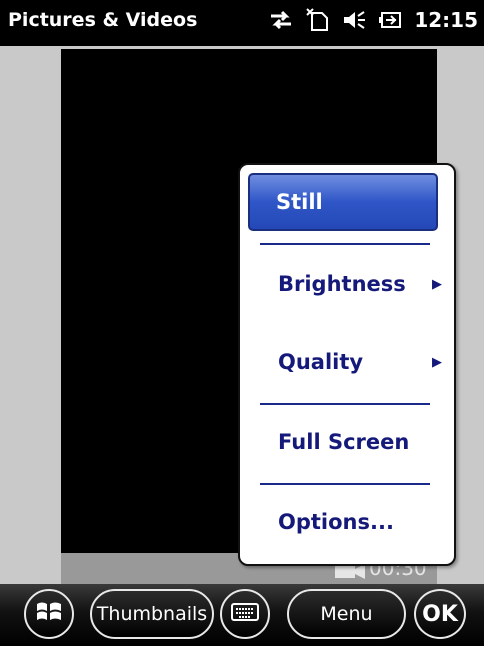 The width and height of the screenshot is (484, 646). Describe the element at coordinates (373, 20) in the screenshot. I see `status-icons: 12:15` at that location.